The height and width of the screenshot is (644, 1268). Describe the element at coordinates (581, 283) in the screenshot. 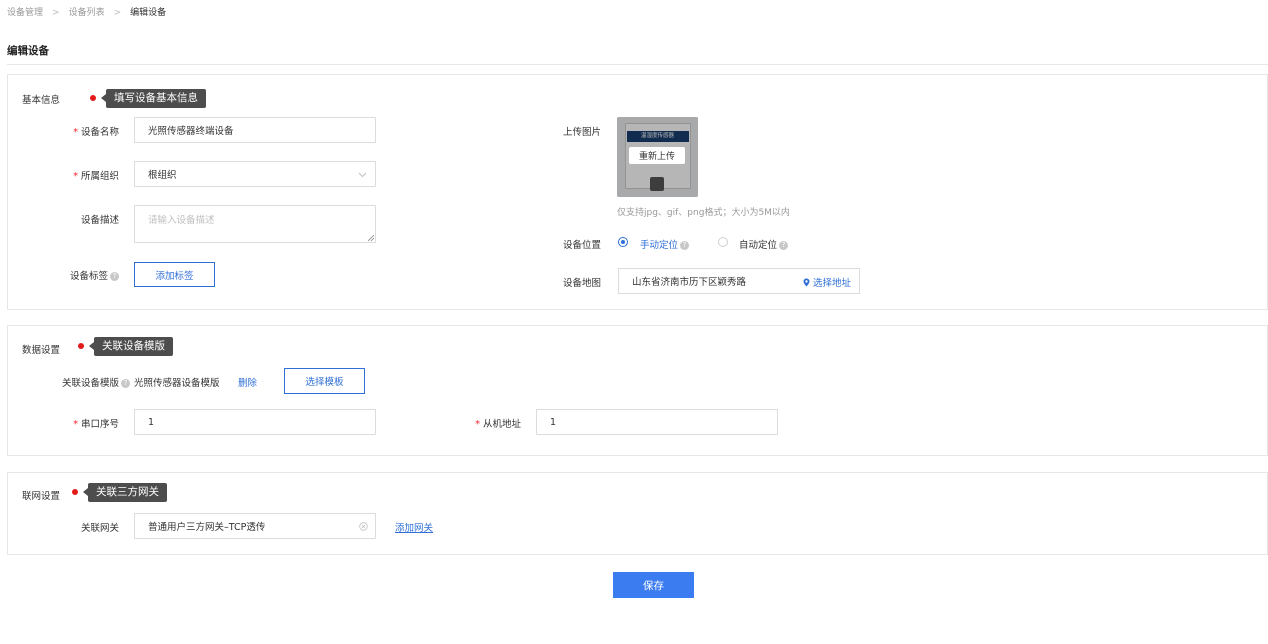

I see `device-map-label: 设备地图` at that location.